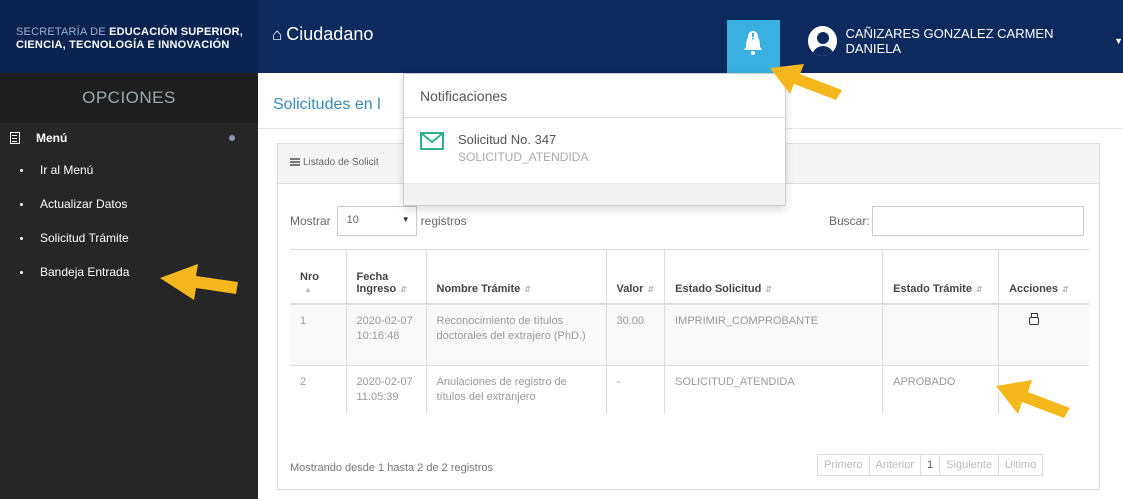 This screenshot has width=1123, height=499. Describe the element at coordinates (849, 221) in the screenshot. I see `search-label: Buscar:` at that location.